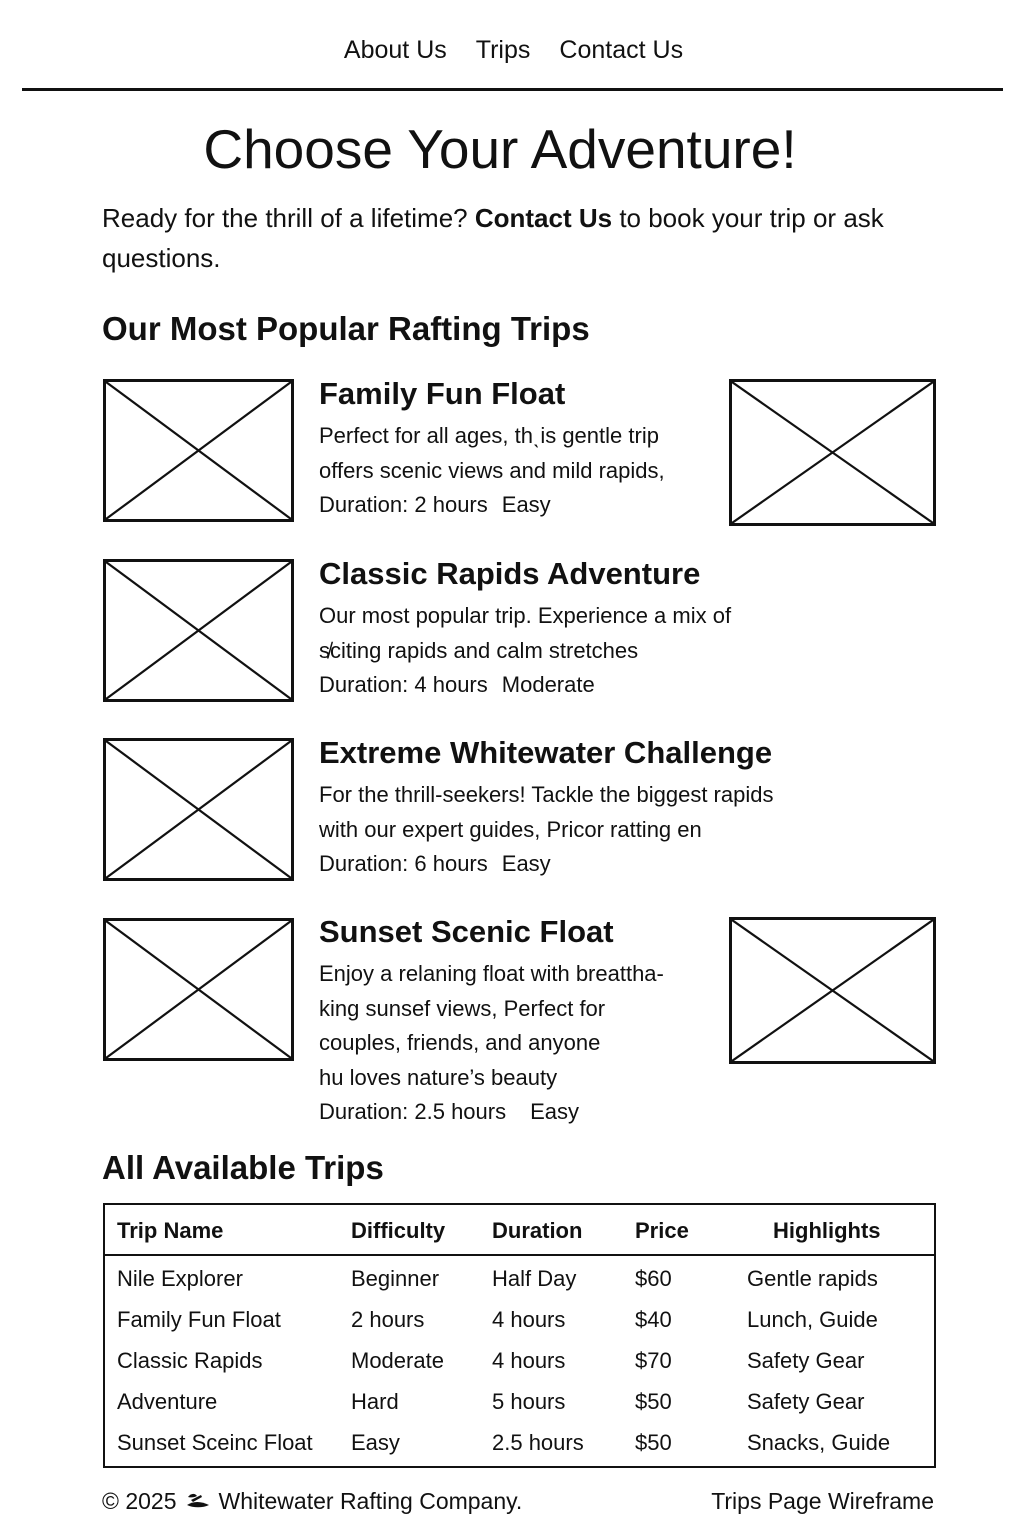  I want to click on cell-highlights: Snacks, Guide, so click(819, 1442).